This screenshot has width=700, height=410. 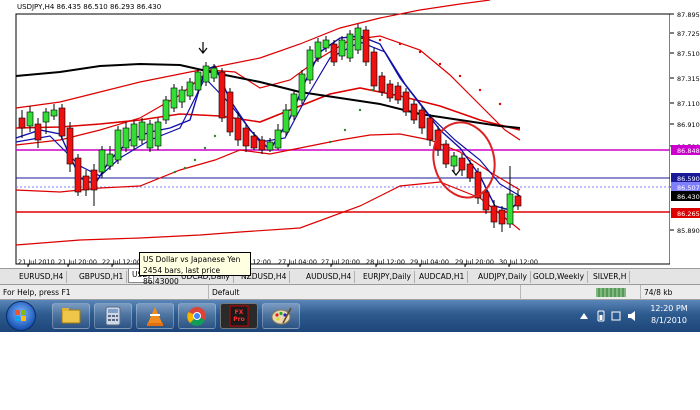 What do you see at coordinates (669, 315) in the screenshot?
I see `clock: 12:20 PM 8/1/2010` at bounding box center [669, 315].